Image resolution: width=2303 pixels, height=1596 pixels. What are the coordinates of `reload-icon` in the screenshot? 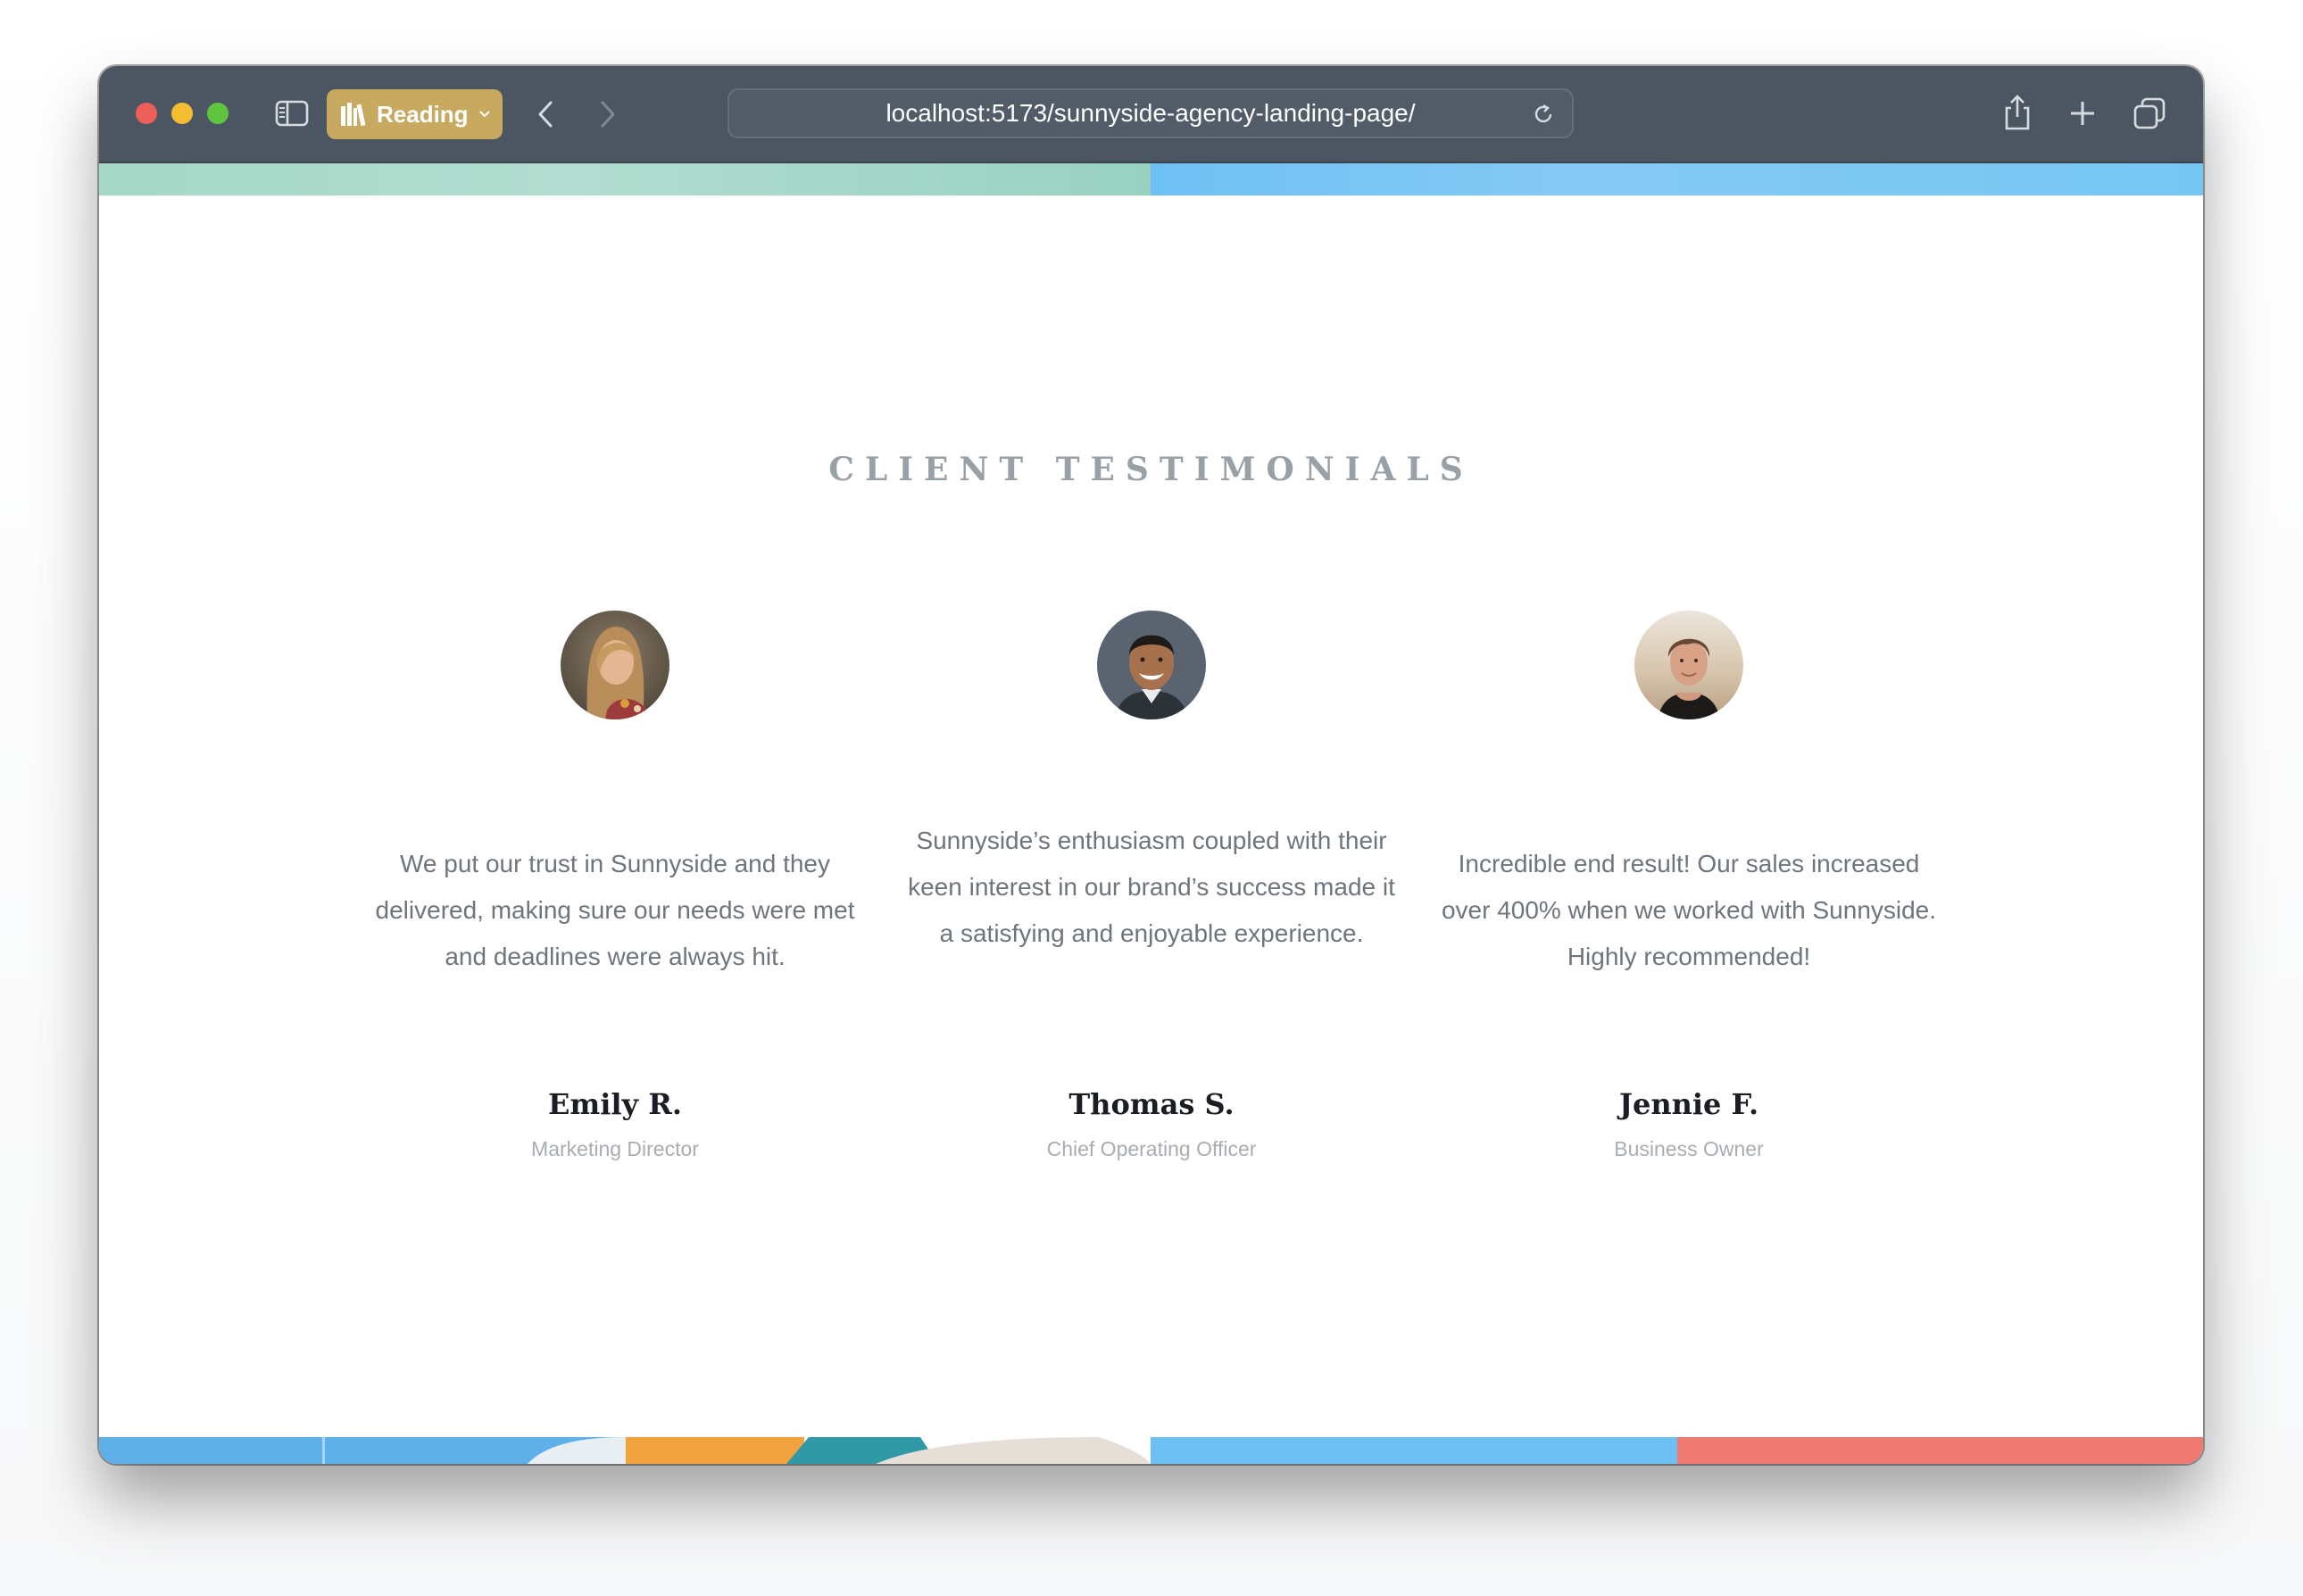 It's located at (1543, 114).